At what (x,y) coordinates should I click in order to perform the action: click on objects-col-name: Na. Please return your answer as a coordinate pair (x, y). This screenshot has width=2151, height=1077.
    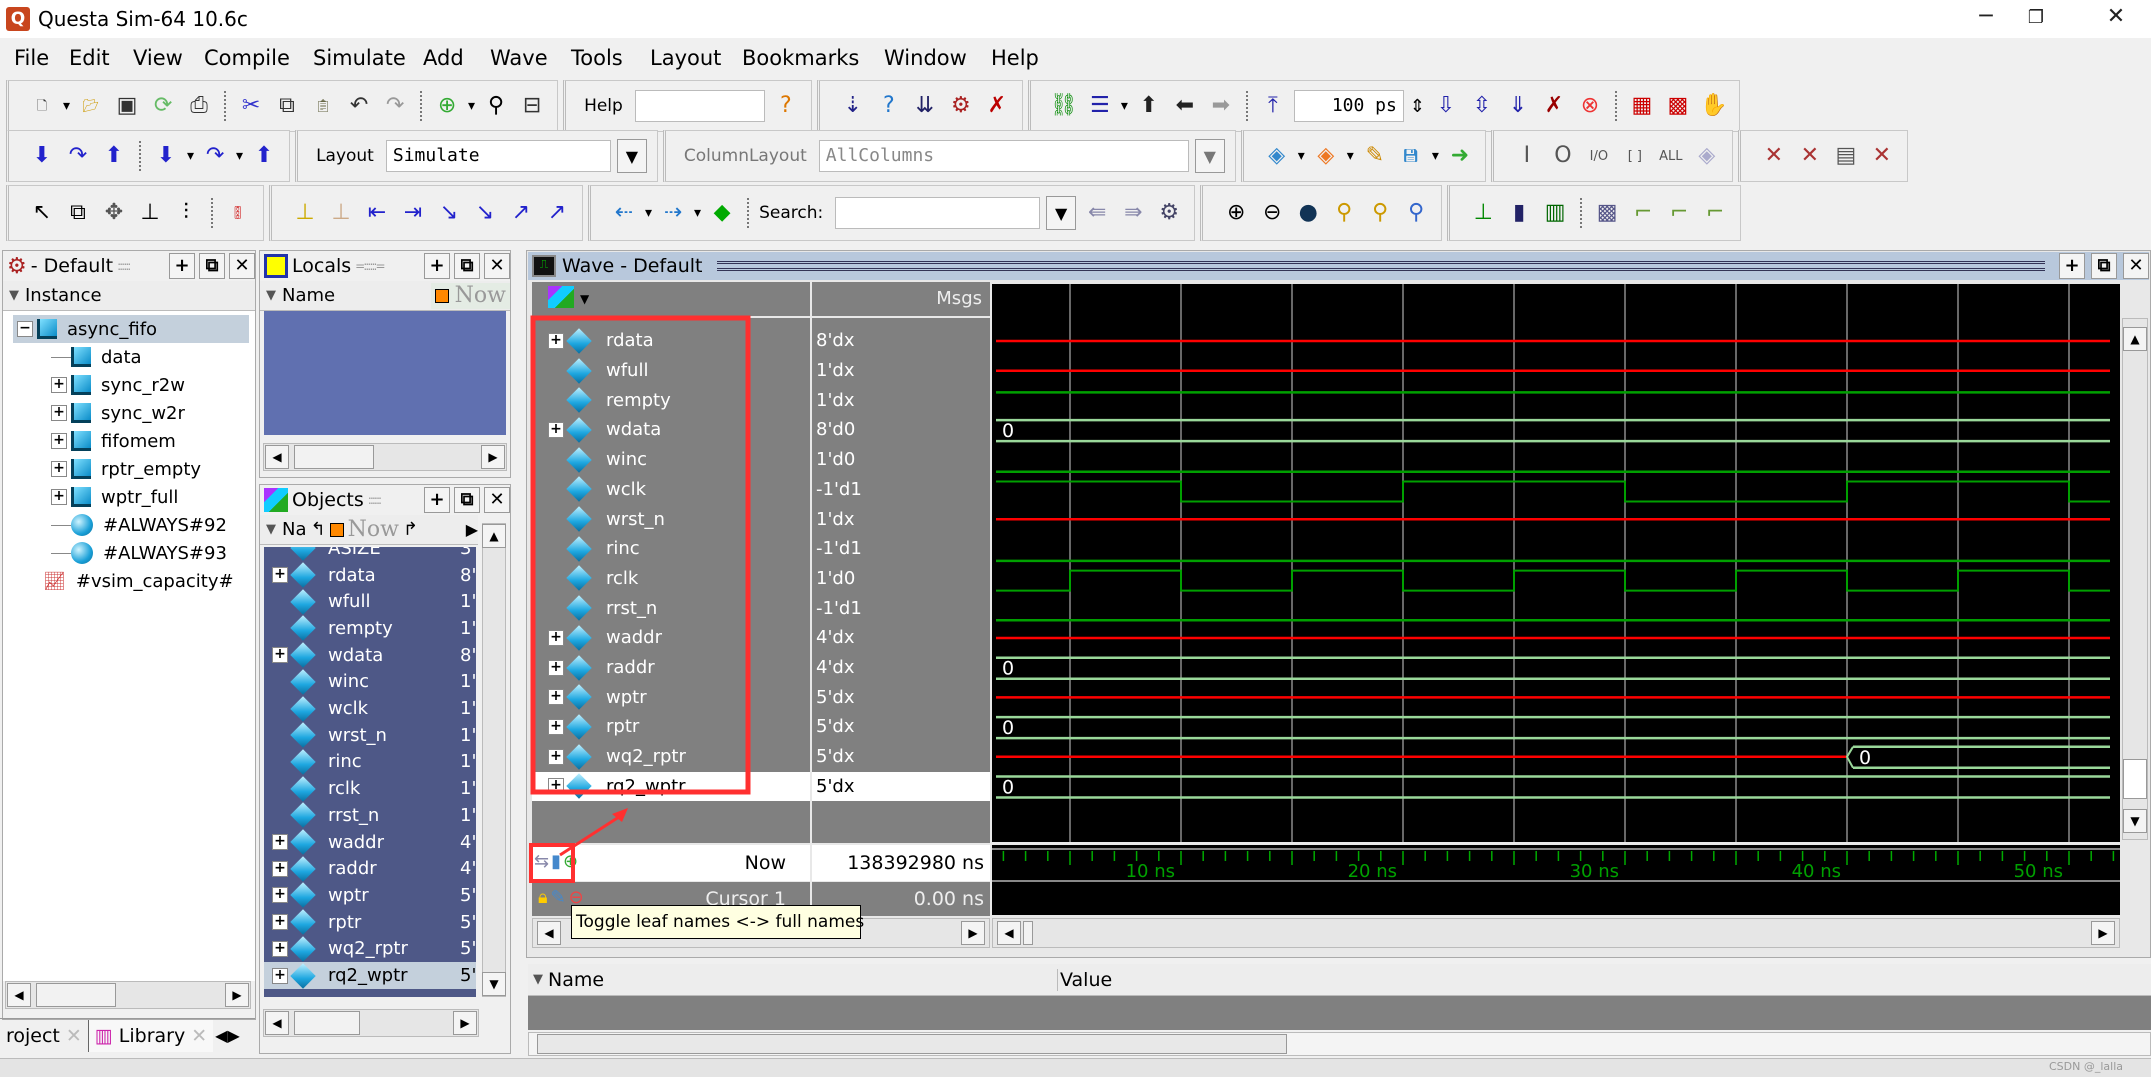
    Looking at the image, I should click on (294, 529).